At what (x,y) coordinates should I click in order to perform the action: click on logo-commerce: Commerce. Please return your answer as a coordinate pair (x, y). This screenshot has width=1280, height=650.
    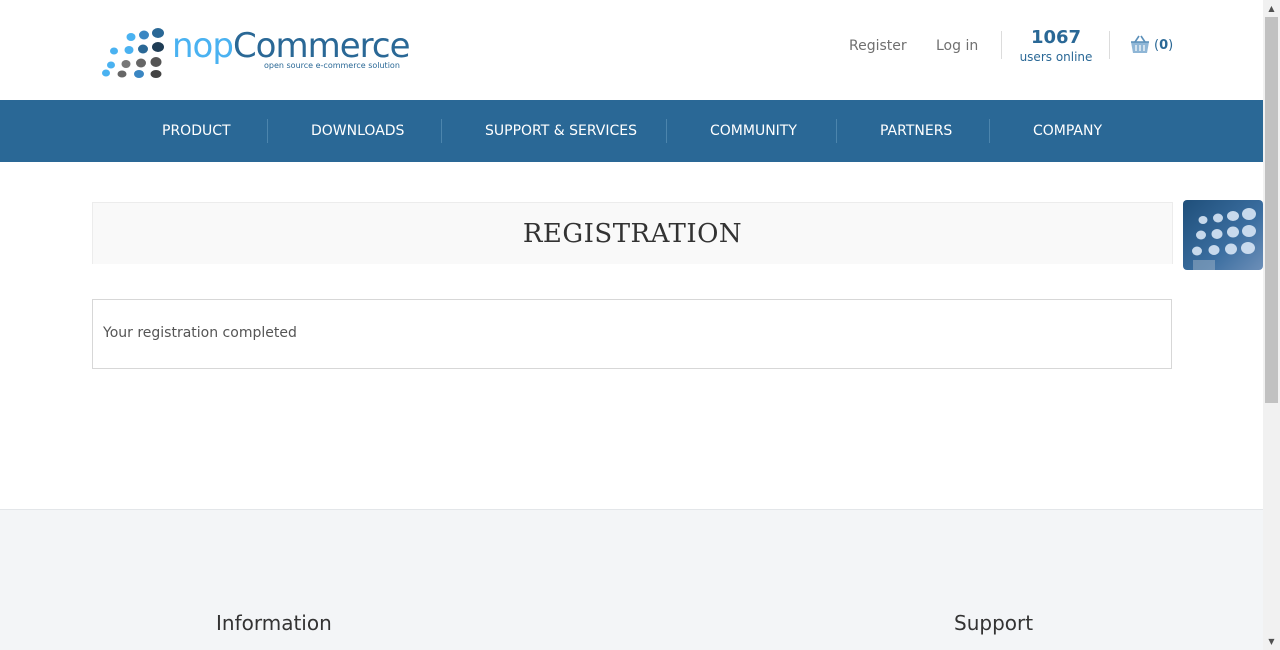
    Looking at the image, I should click on (321, 46).